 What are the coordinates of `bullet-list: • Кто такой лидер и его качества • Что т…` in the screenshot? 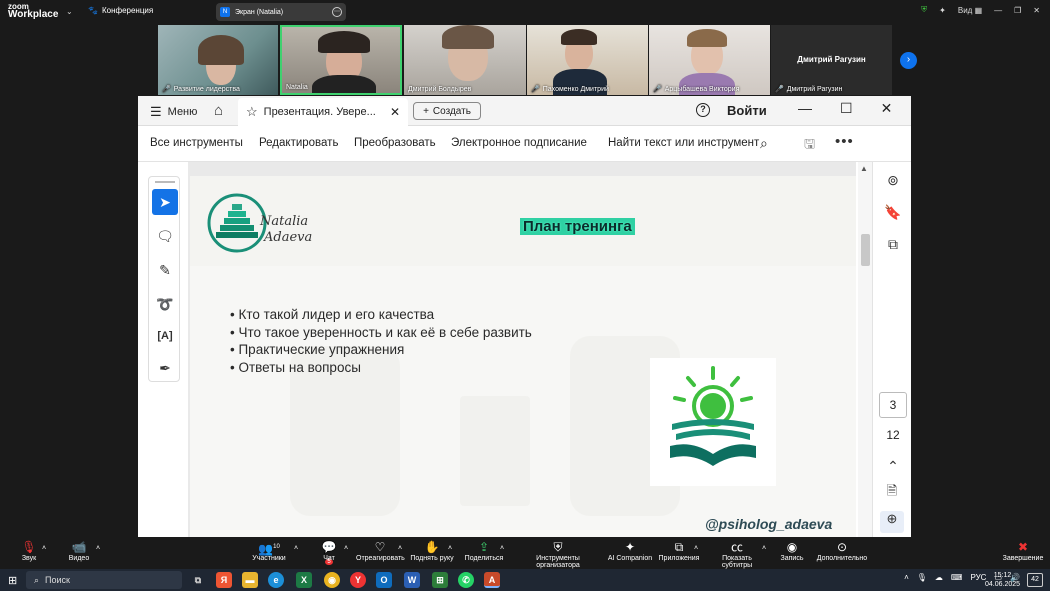 It's located at (381, 341).